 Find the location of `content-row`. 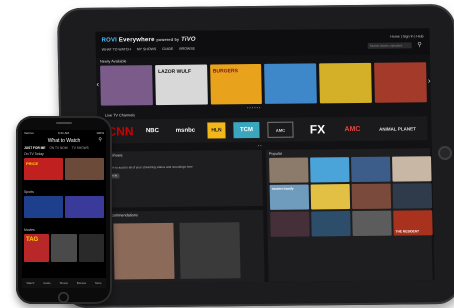

content-row is located at coordinates (64, 207).